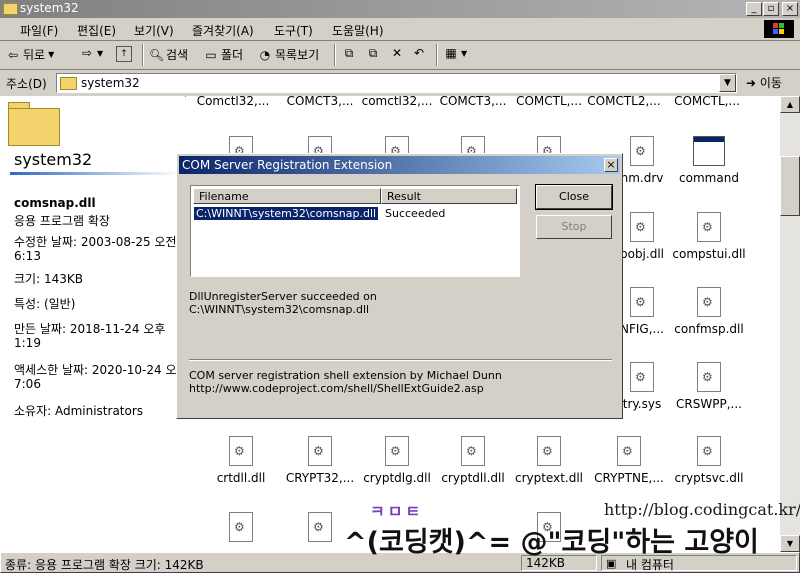  I want to click on result-path: C:\WINNT\system32\comsnap.dll, so click(279, 309).